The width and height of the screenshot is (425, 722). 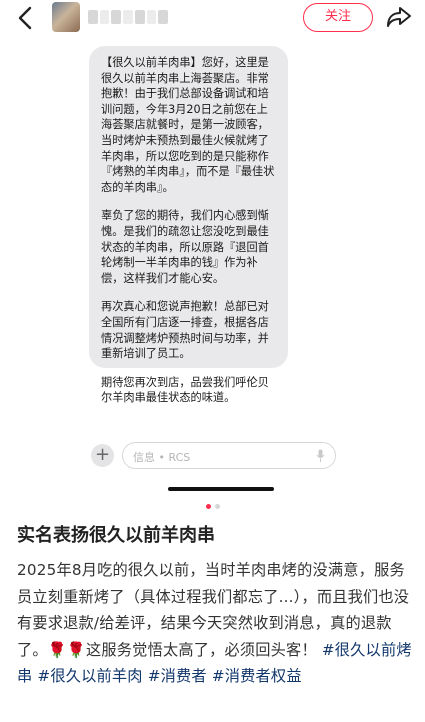 What do you see at coordinates (201, 649) in the screenshot?
I see `post-body-text-2: 这服务觉悟太高了，必须回头客！` at bounding box center [201, 649].